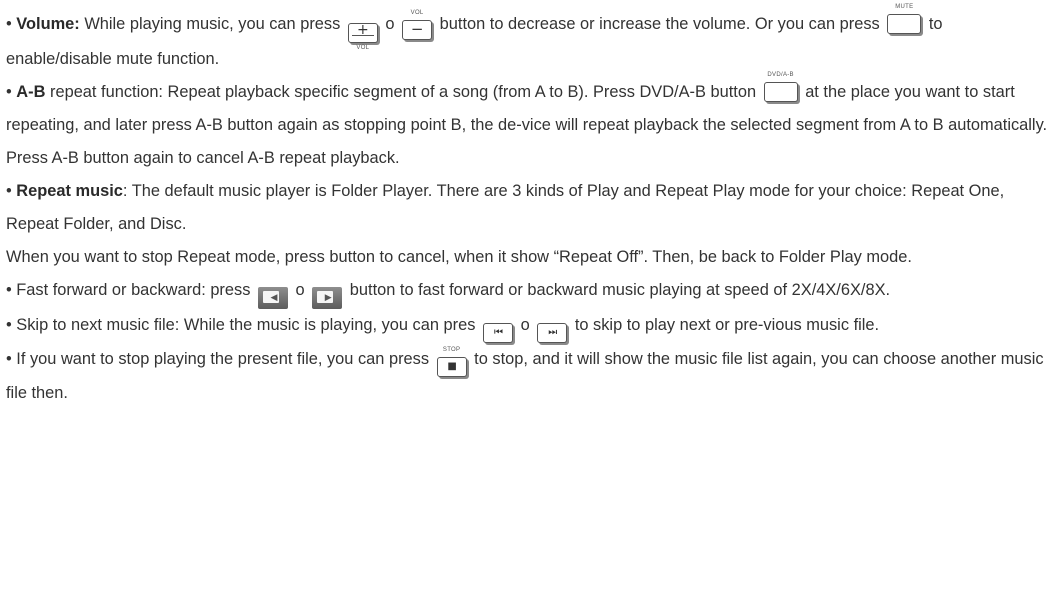 This screenshot has width=1059, height=601. What do you see at coordinates (451, 366) in the screenshot?
I see `stop-square-icon: ■` at bounding box center [451, 366].